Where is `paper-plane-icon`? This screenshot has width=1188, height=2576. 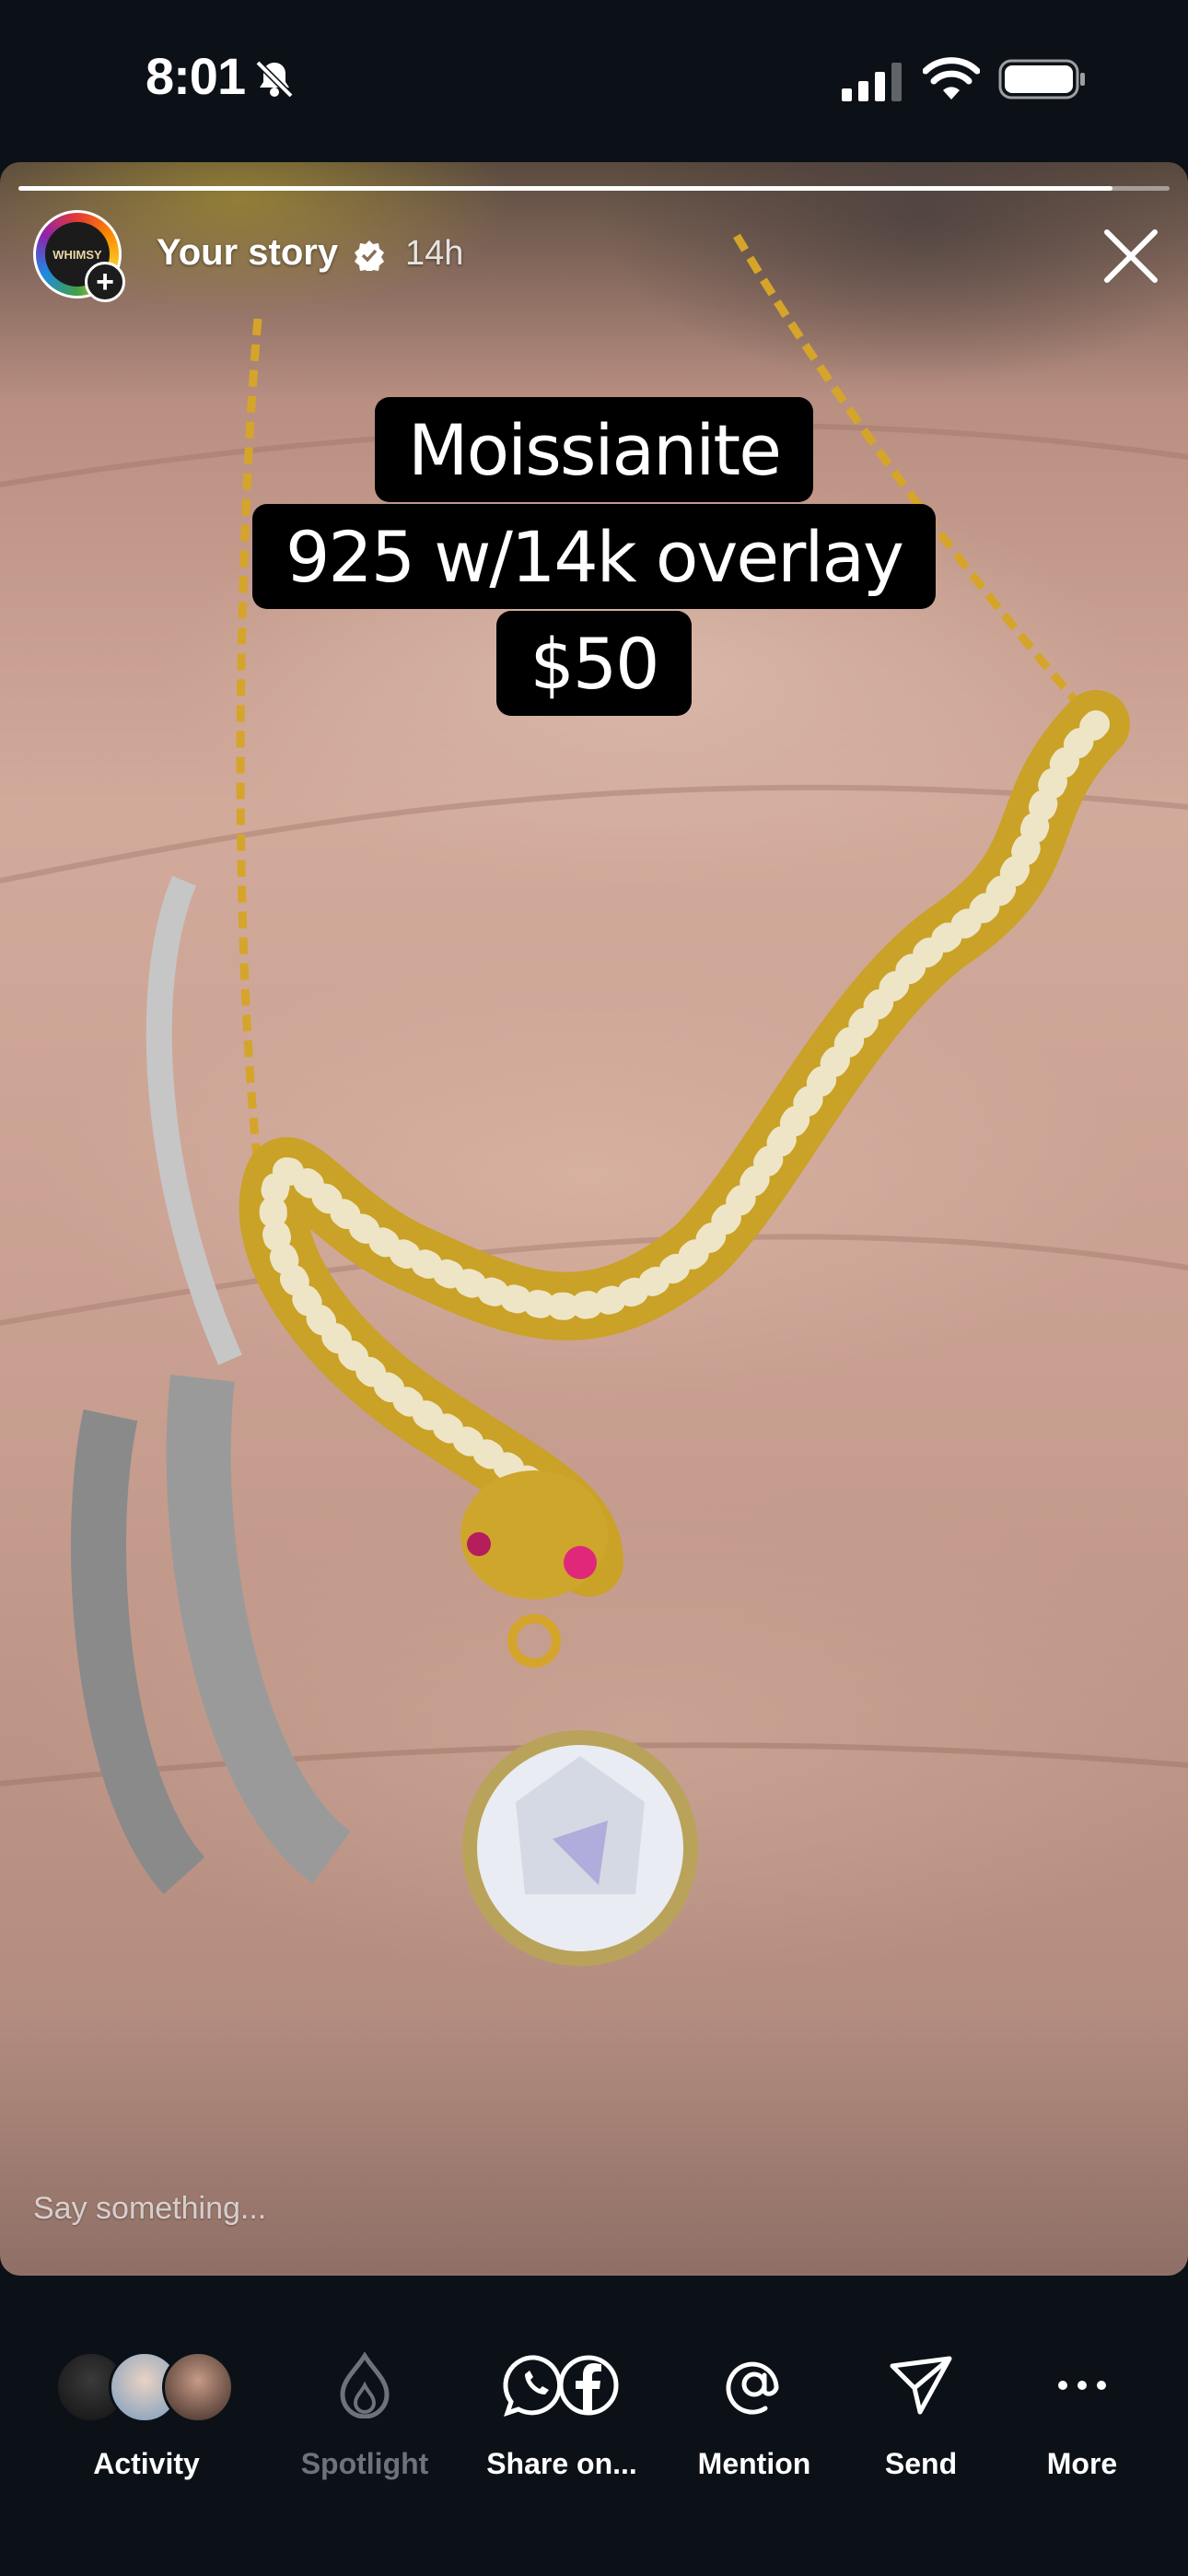 paper-plane-icon is located at coordinates (921, 2385).